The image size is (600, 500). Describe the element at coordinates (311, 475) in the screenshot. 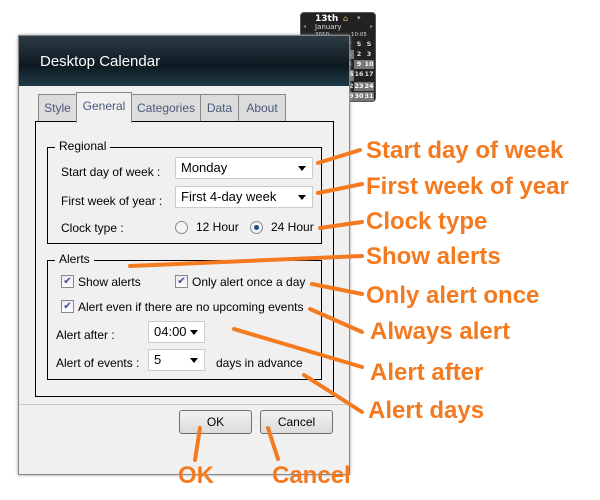

I see `annotation-cancel: Cancel` at that location.